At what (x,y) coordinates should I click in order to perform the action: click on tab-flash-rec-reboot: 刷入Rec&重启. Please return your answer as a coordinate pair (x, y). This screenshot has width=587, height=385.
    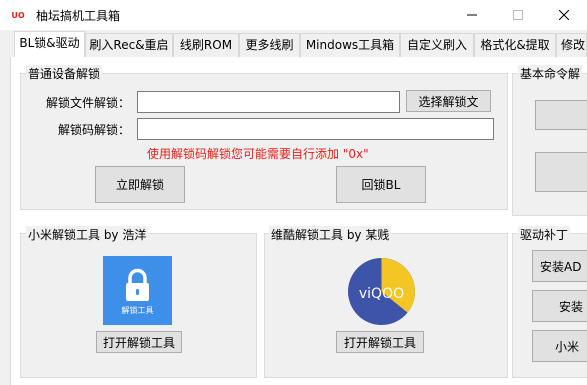
    Looking at the image, I should click on (129, 45).